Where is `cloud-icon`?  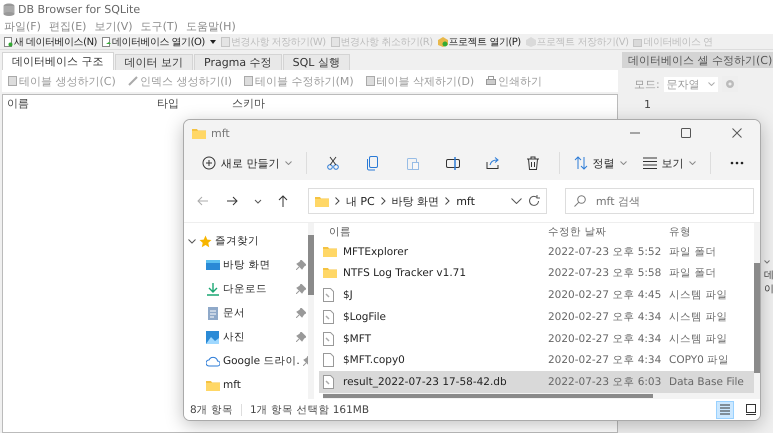
cloud-icon is located at coordinates (213, 361).